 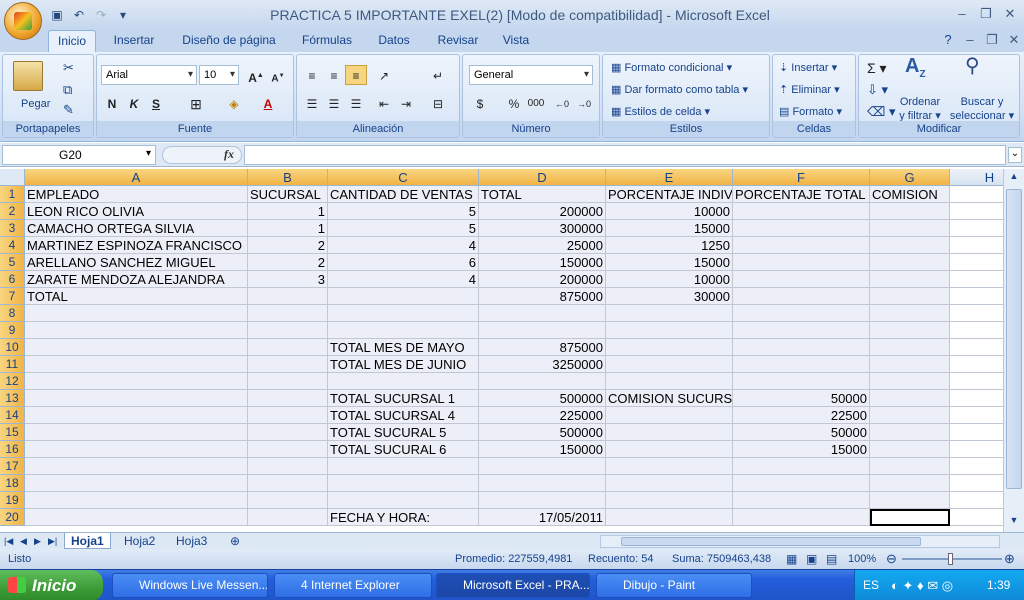 I want to click on cell-e6: 10000, so click(x=669, y=279).